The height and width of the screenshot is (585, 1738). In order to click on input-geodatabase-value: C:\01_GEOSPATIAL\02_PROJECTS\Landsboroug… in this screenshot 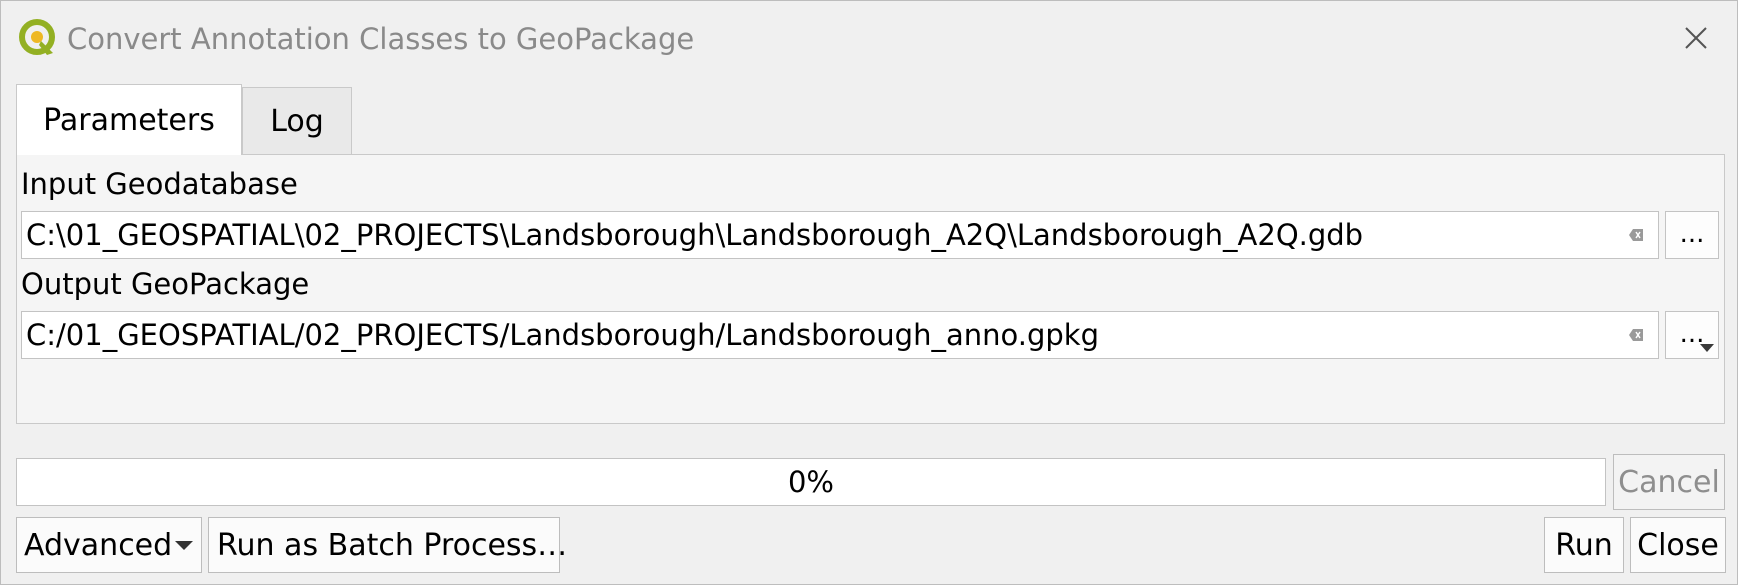, I will do `click(695, 235)`.